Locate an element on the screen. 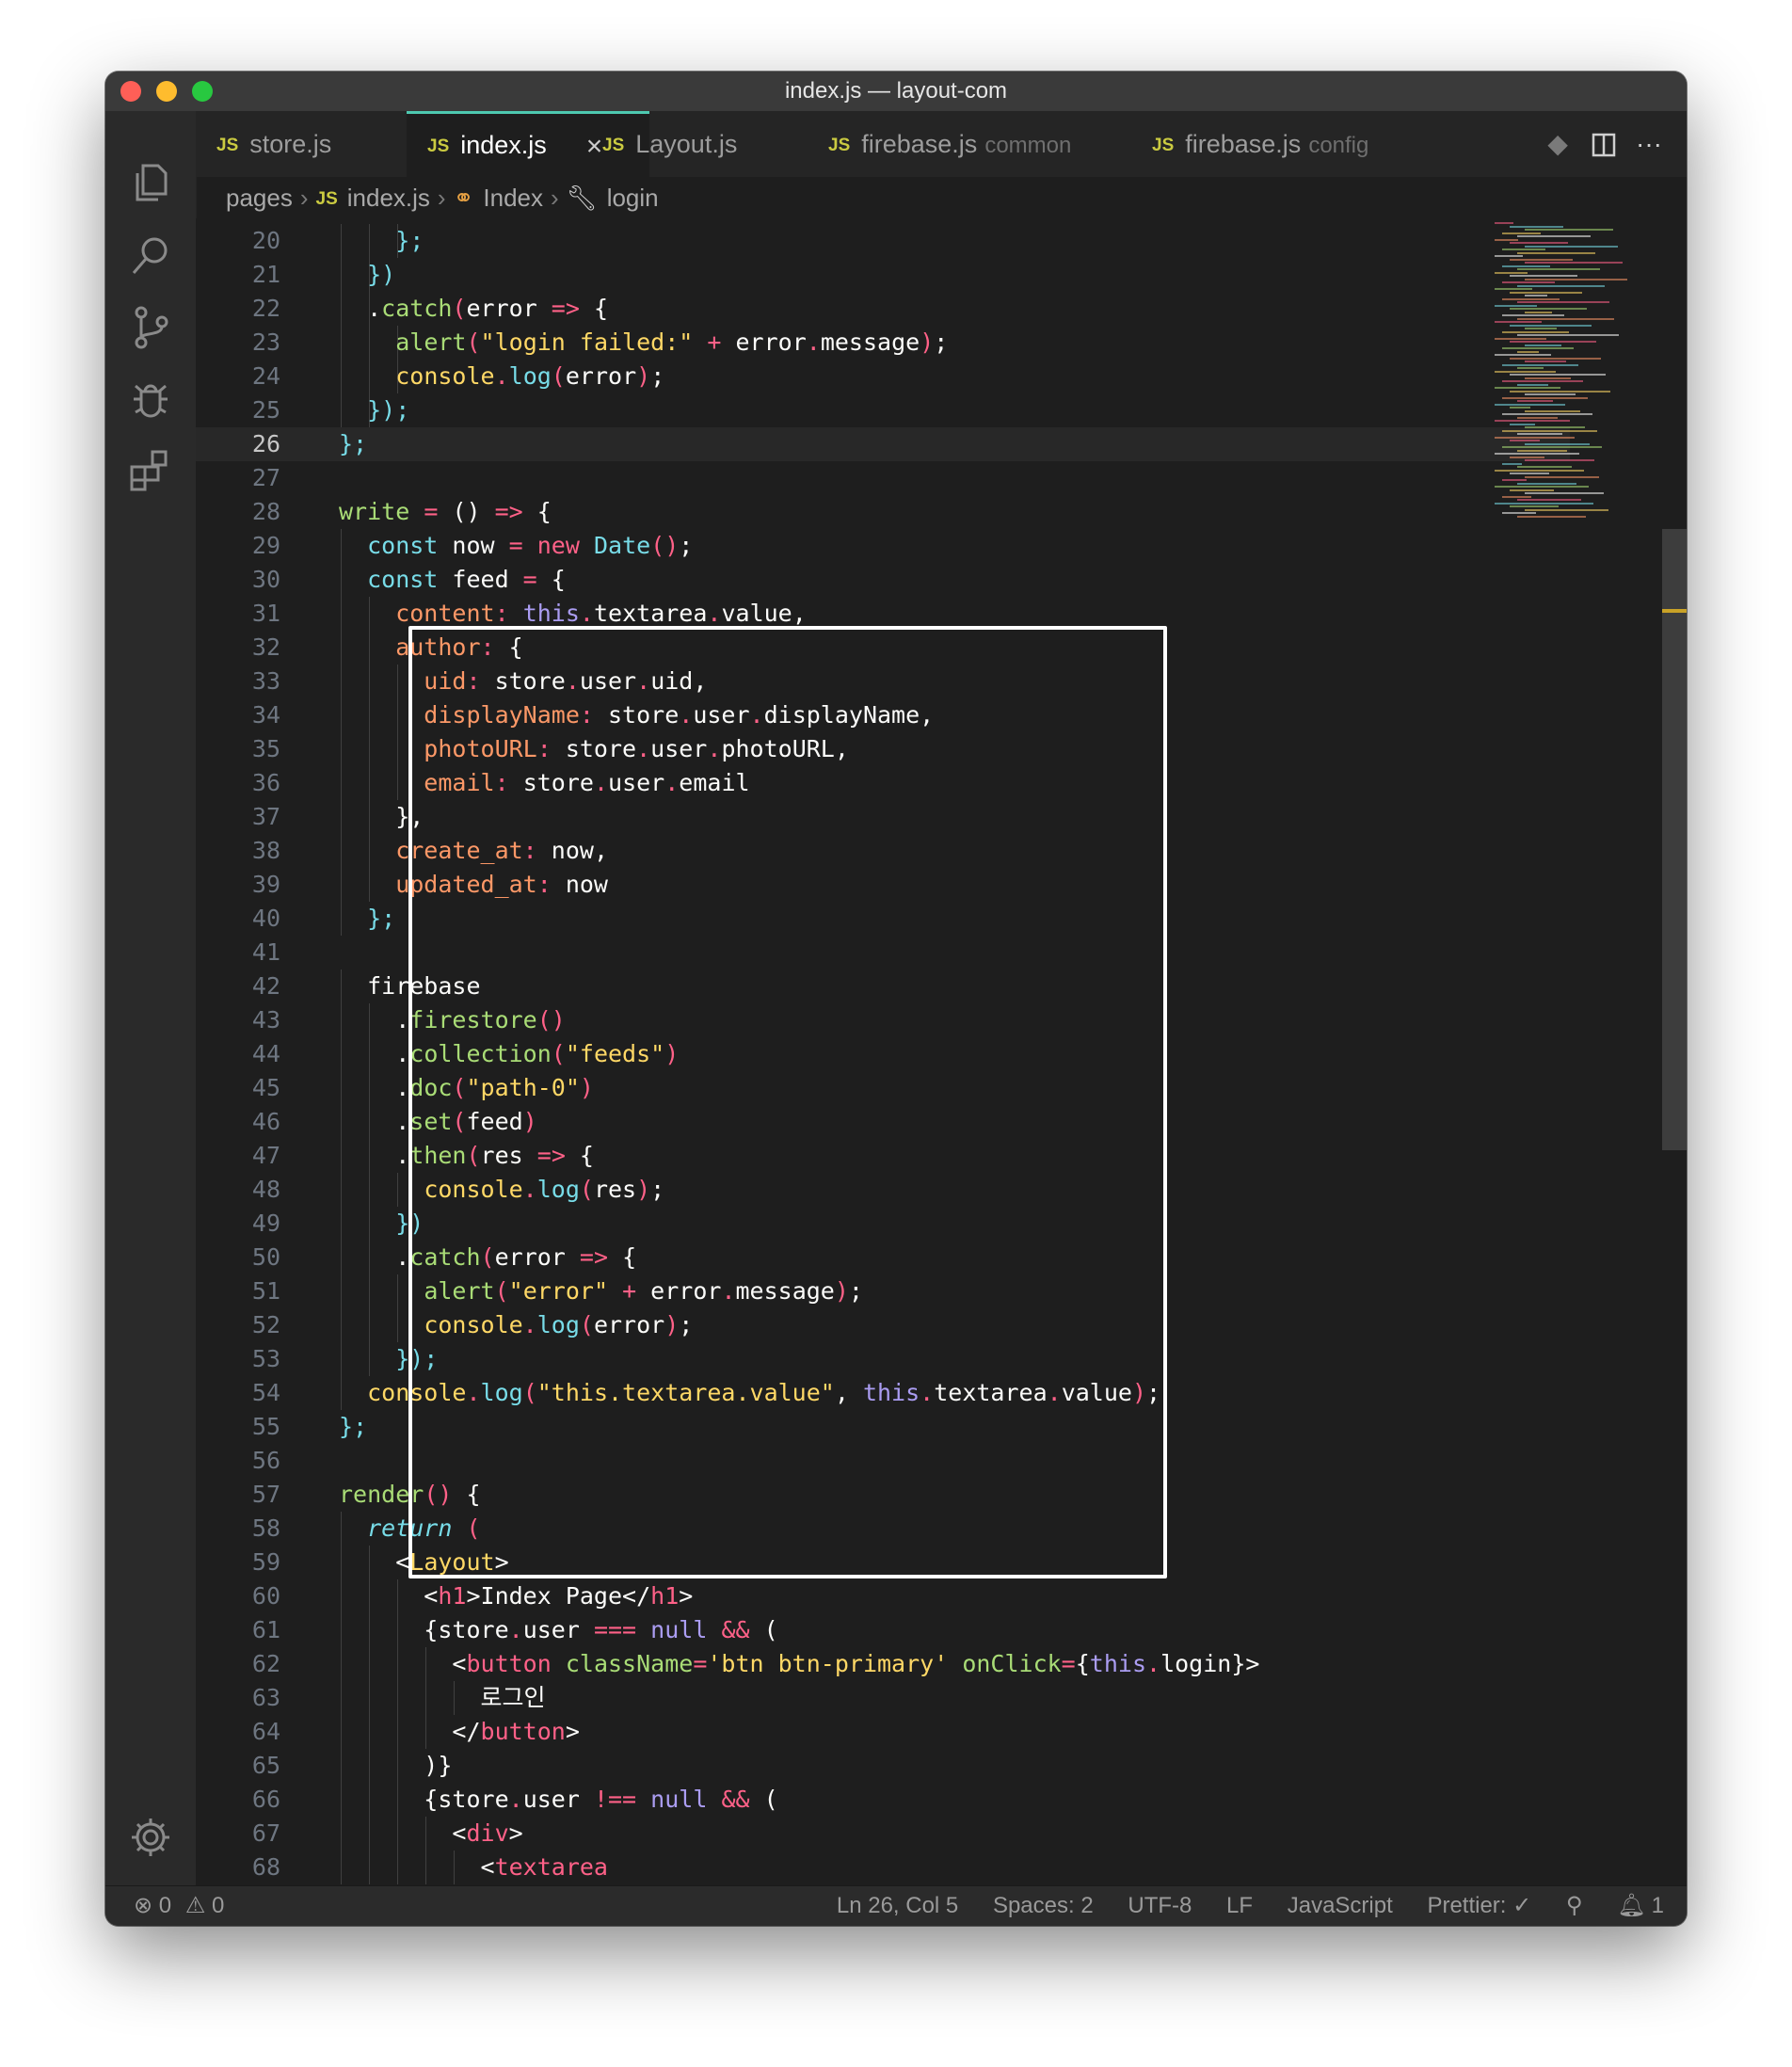  breadcrumb-folder: pages is located at coordinates (259, 198).